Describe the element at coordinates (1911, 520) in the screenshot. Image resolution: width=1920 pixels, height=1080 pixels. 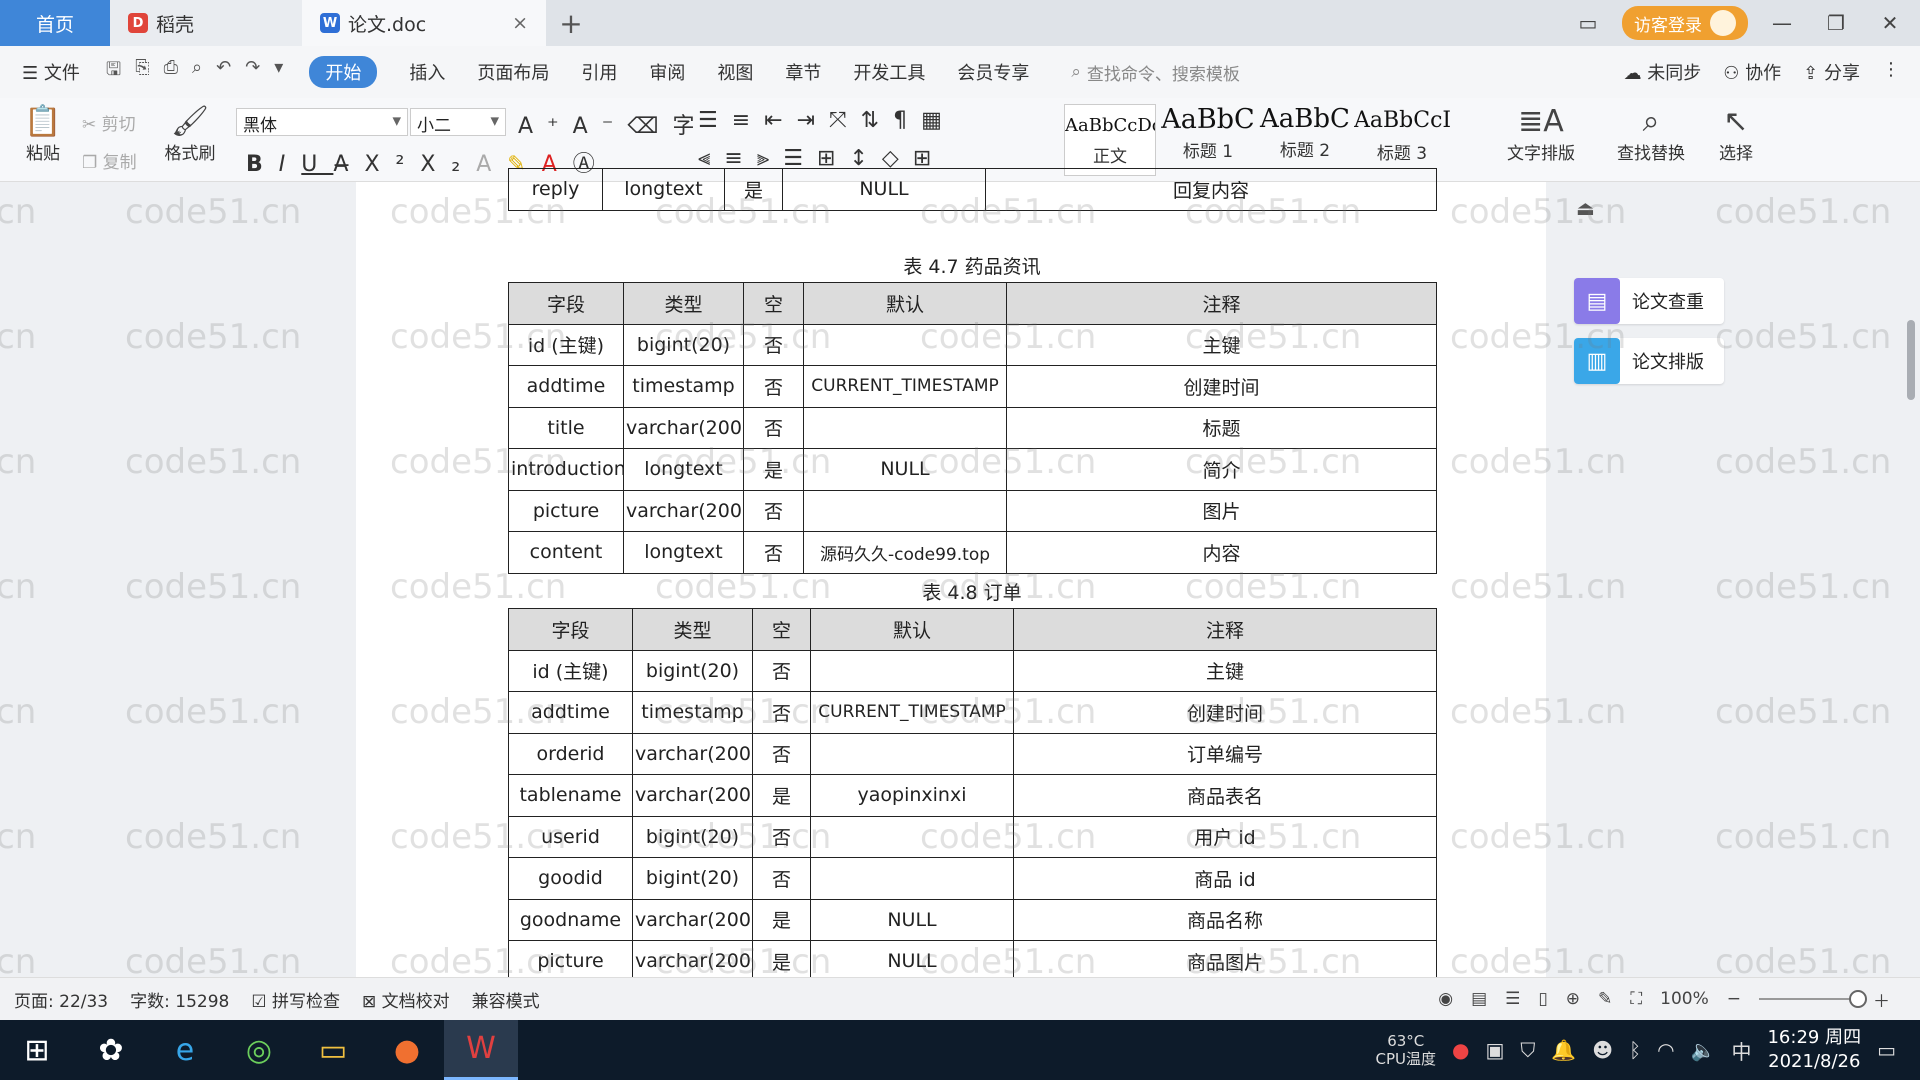
I see `vertical-scrollbar` at that location.